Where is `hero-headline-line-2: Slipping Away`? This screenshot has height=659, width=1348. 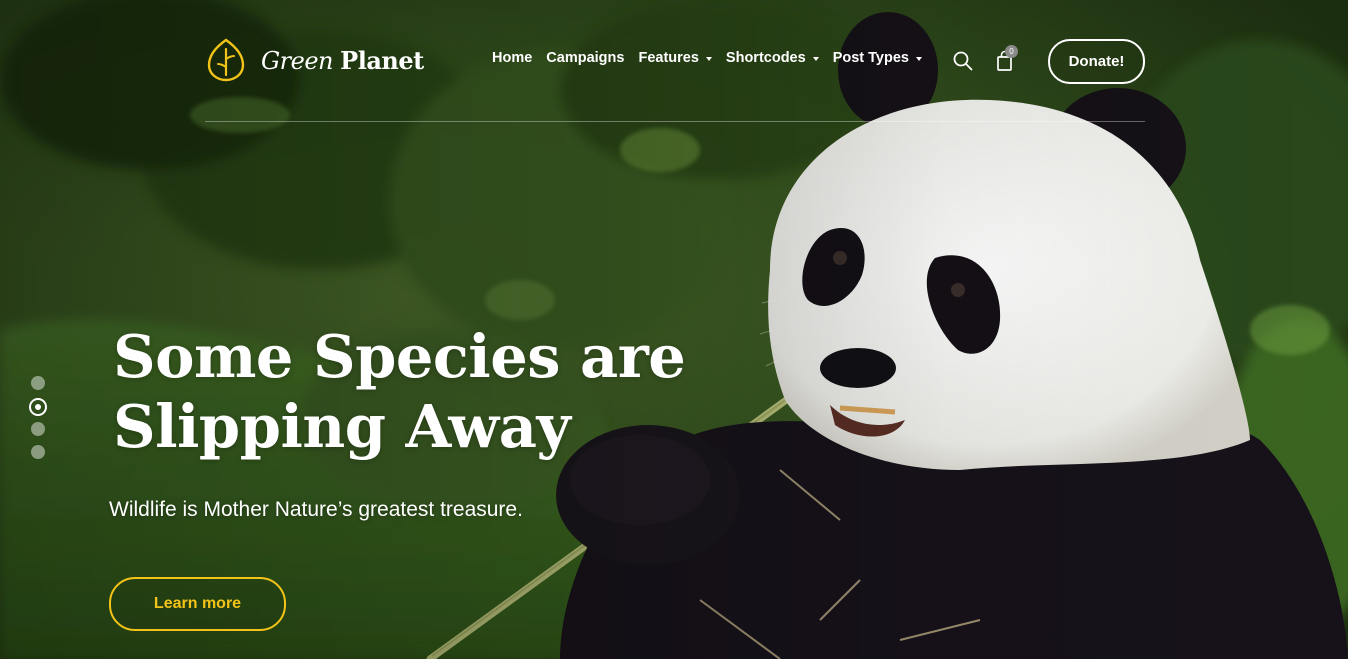
hero-headline-line-2: Slipping Away is located at coordinates (342, 426).